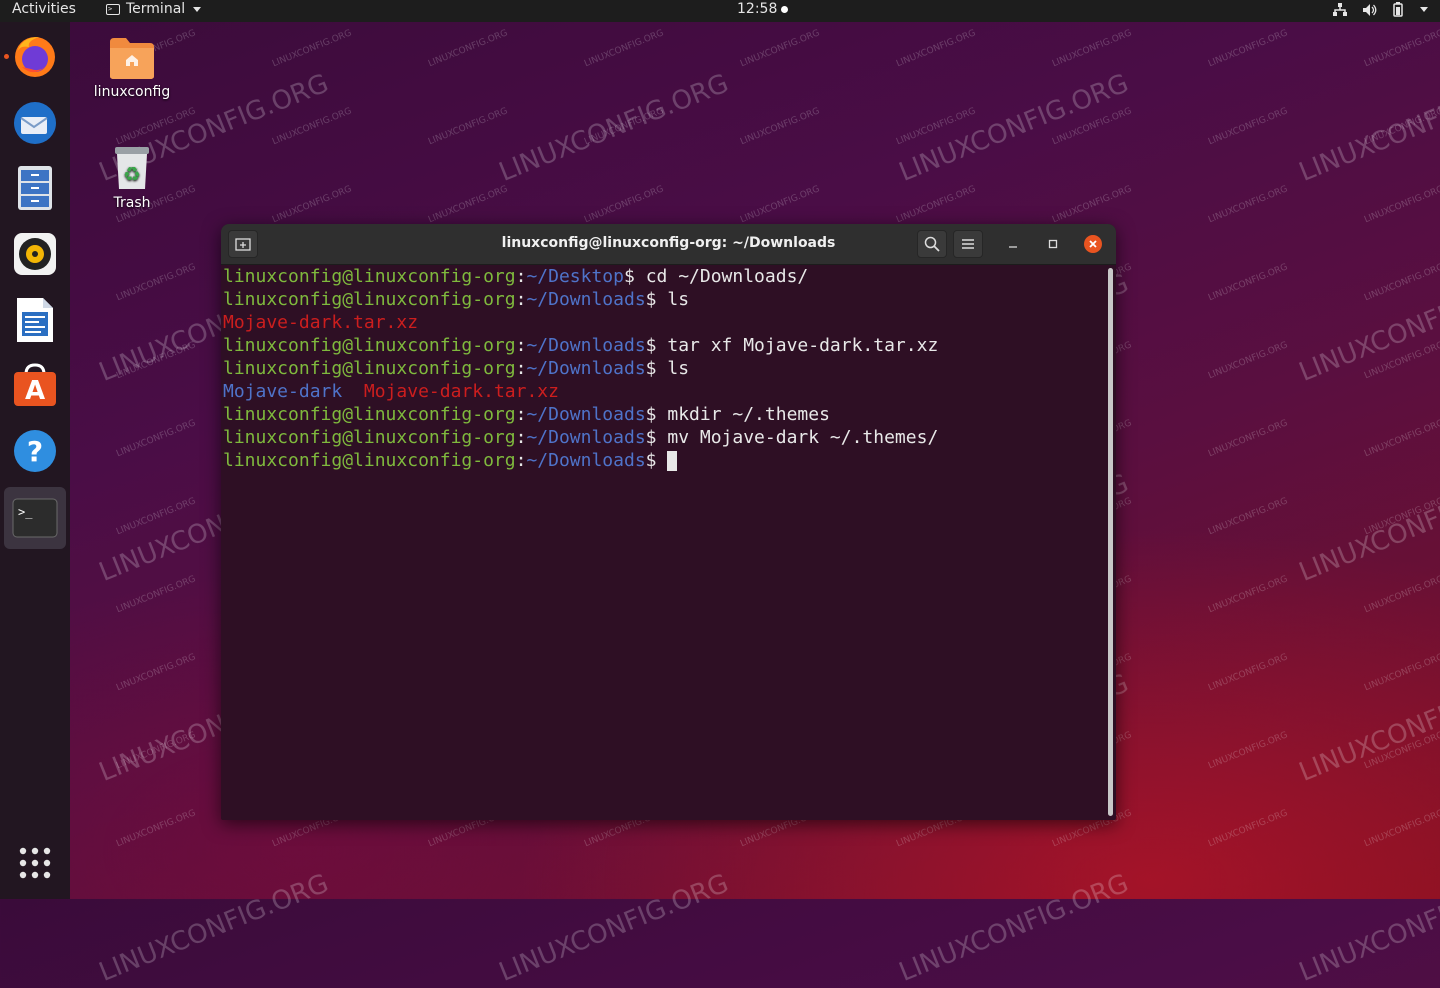 Image resolution: width=1440 pixels, height=988 pixels. I want to click on clock-label: 12:58, so click(757, 9).